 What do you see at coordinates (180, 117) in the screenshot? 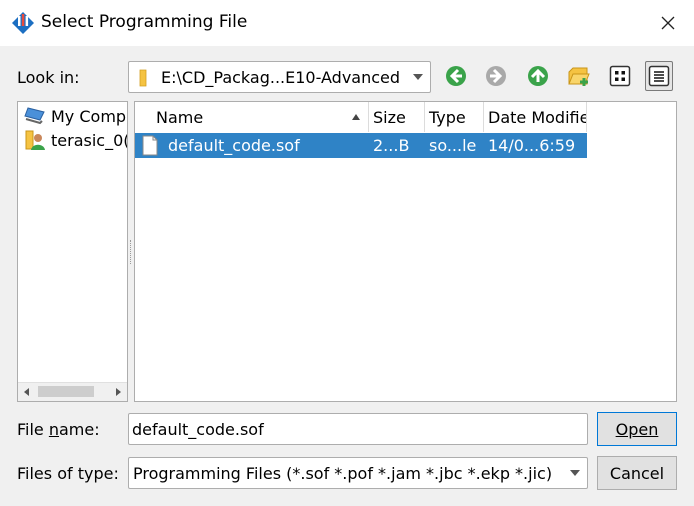
I see `column-header-label: Name` at bounding box center [180, 117].